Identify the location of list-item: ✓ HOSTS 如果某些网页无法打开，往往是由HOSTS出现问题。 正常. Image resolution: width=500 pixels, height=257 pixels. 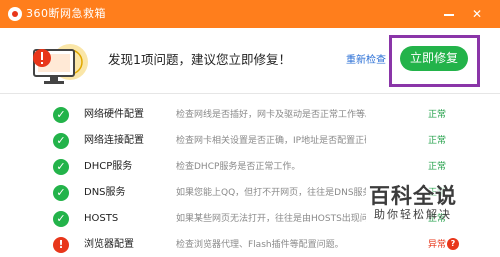
(250, 219).